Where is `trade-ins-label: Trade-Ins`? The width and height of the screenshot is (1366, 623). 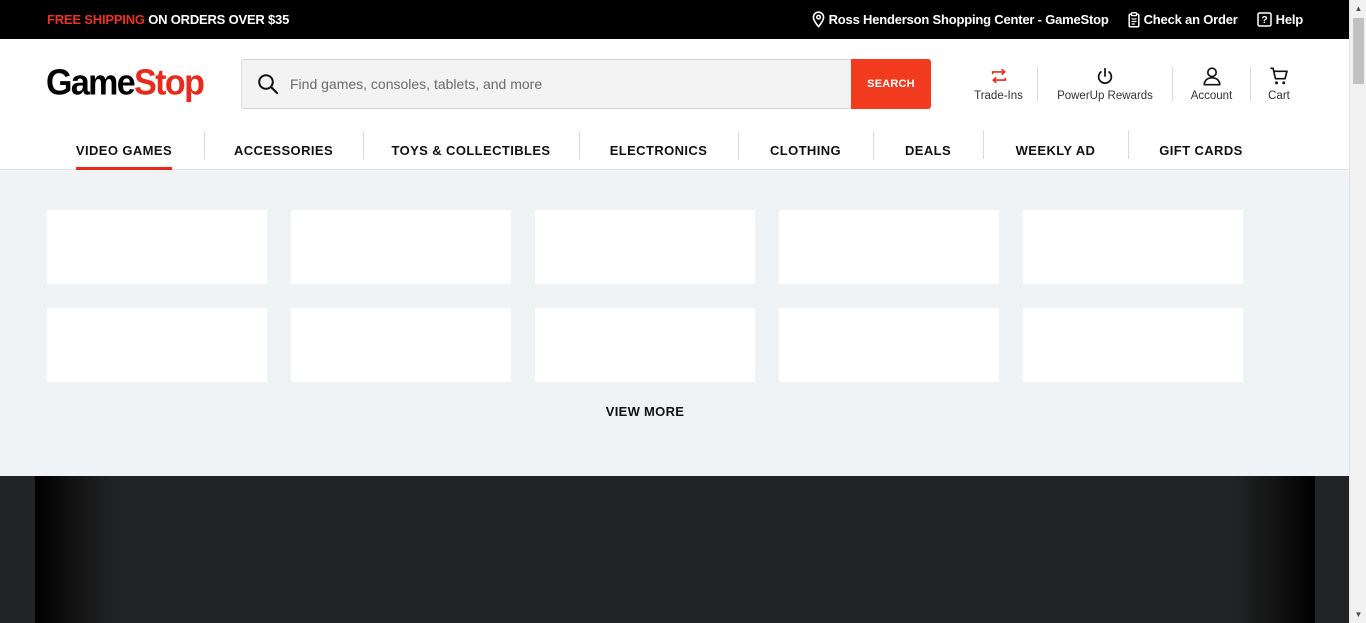 trade-ins-label: Trade-Ins is located at coordinates (998, 96).